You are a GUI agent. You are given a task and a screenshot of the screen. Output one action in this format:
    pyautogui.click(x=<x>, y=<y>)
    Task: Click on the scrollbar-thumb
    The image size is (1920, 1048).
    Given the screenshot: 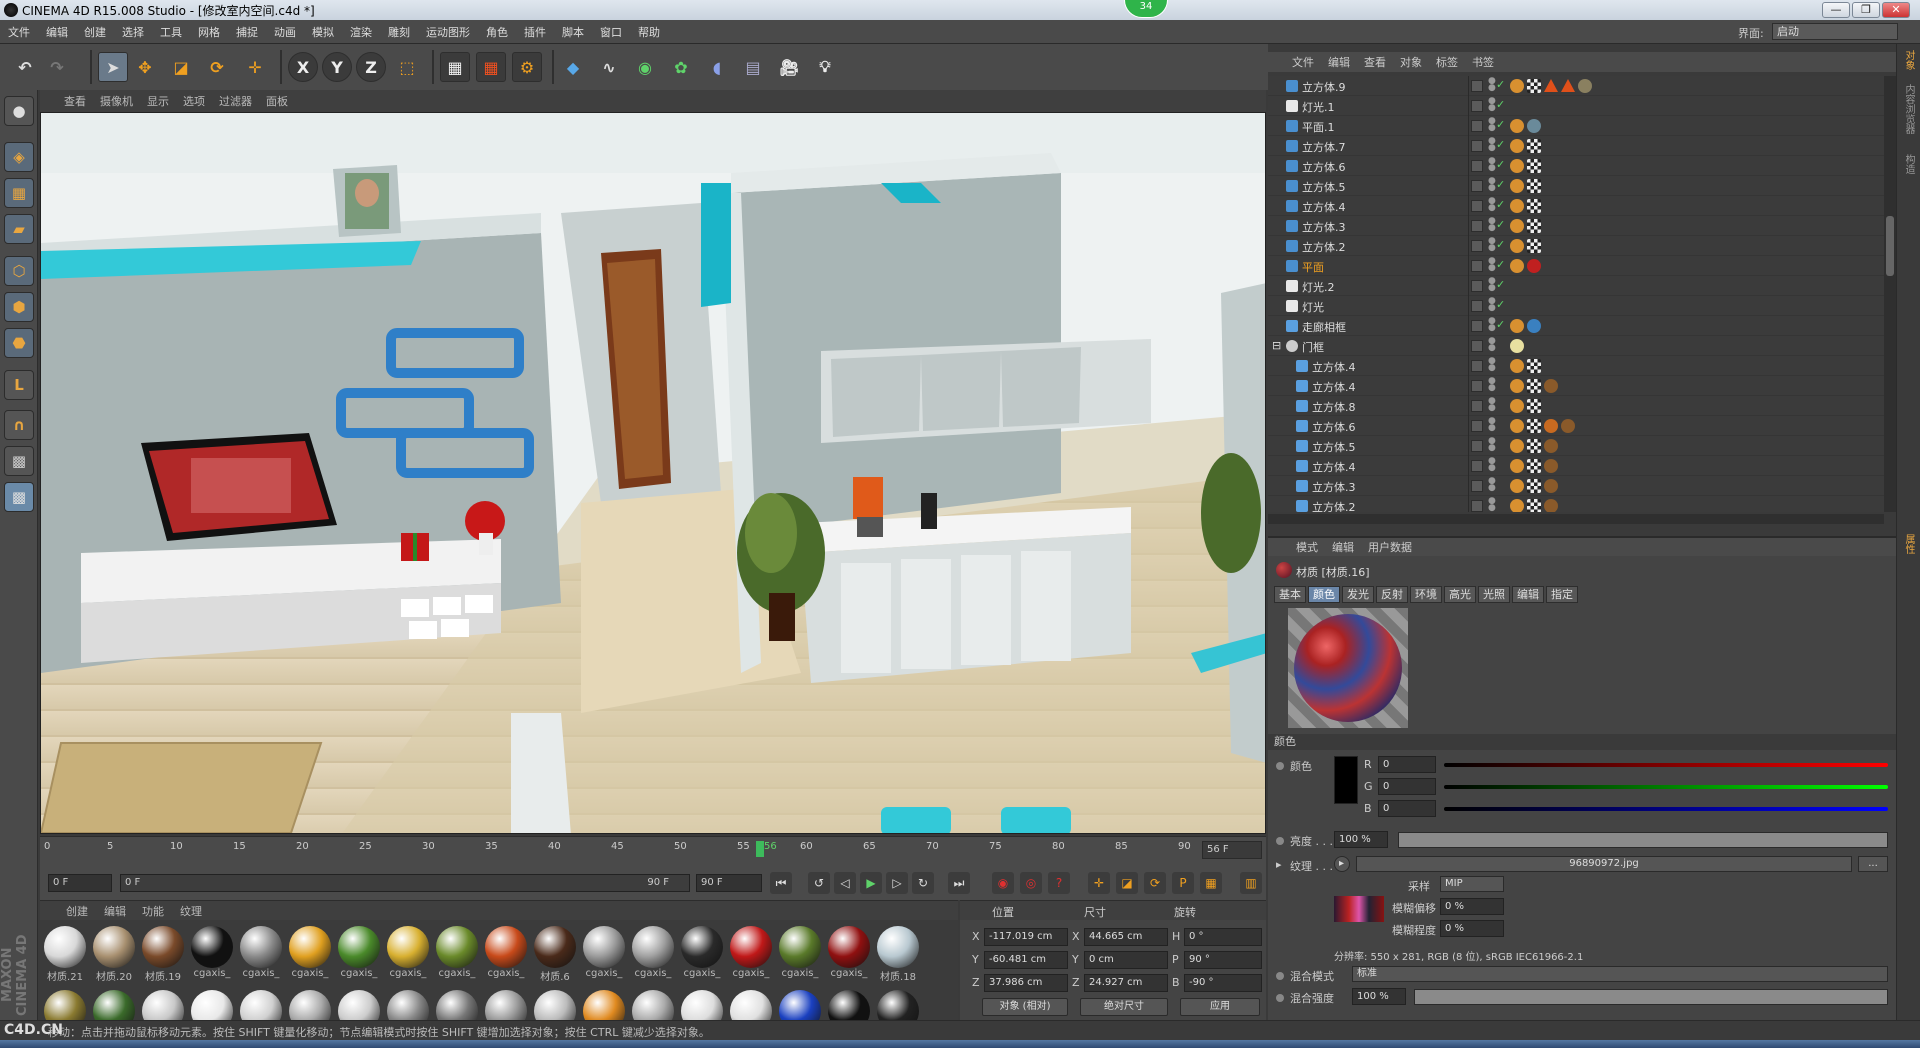 What is the action you would take?
    pyautogui.click(x=1890, y=246)
    